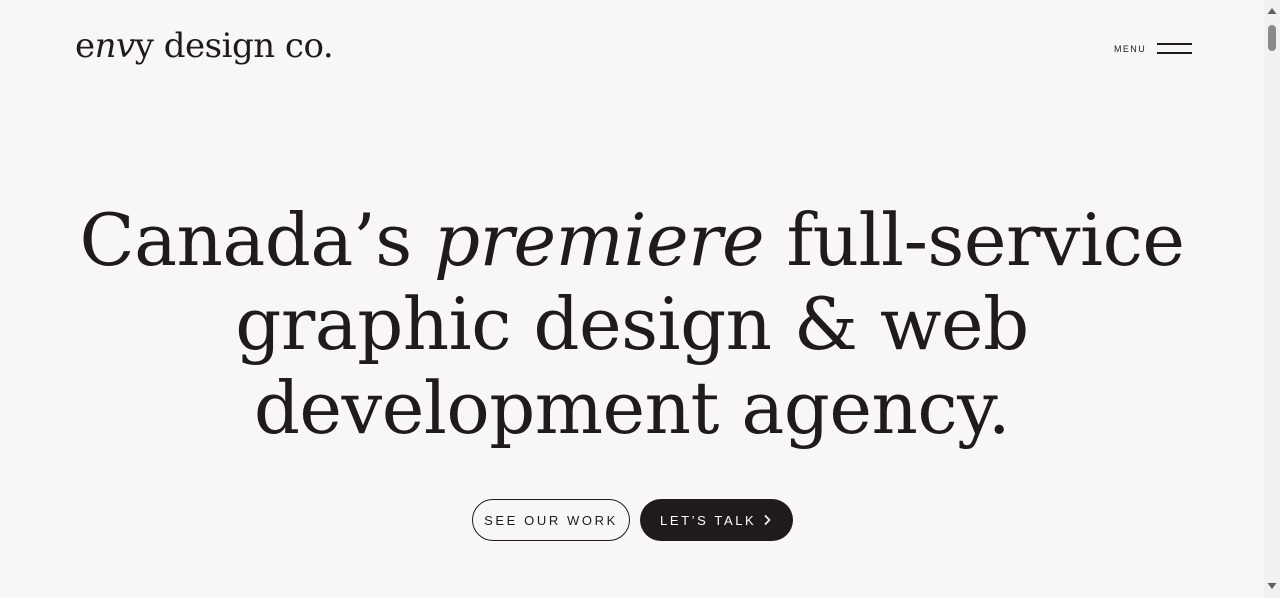  What do you see at coordinates (1272, 586) in the screenshot?
I see `arrow-down-icon` at bounding box center [1272, 586].